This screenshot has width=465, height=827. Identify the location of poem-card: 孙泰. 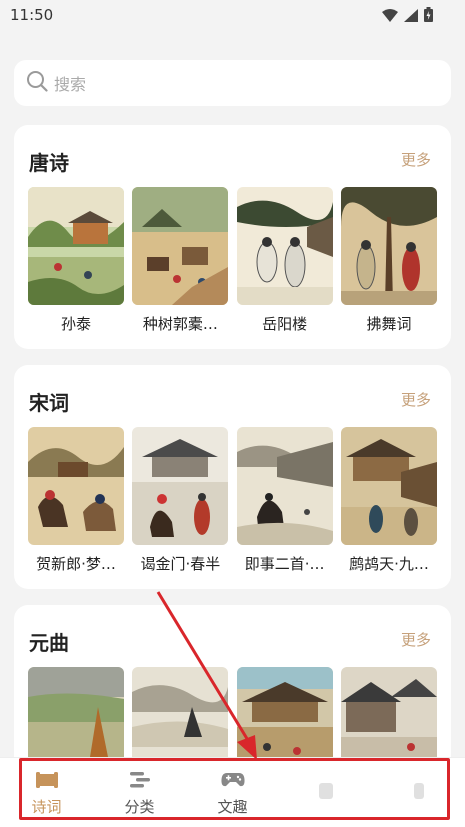
(76, 260).